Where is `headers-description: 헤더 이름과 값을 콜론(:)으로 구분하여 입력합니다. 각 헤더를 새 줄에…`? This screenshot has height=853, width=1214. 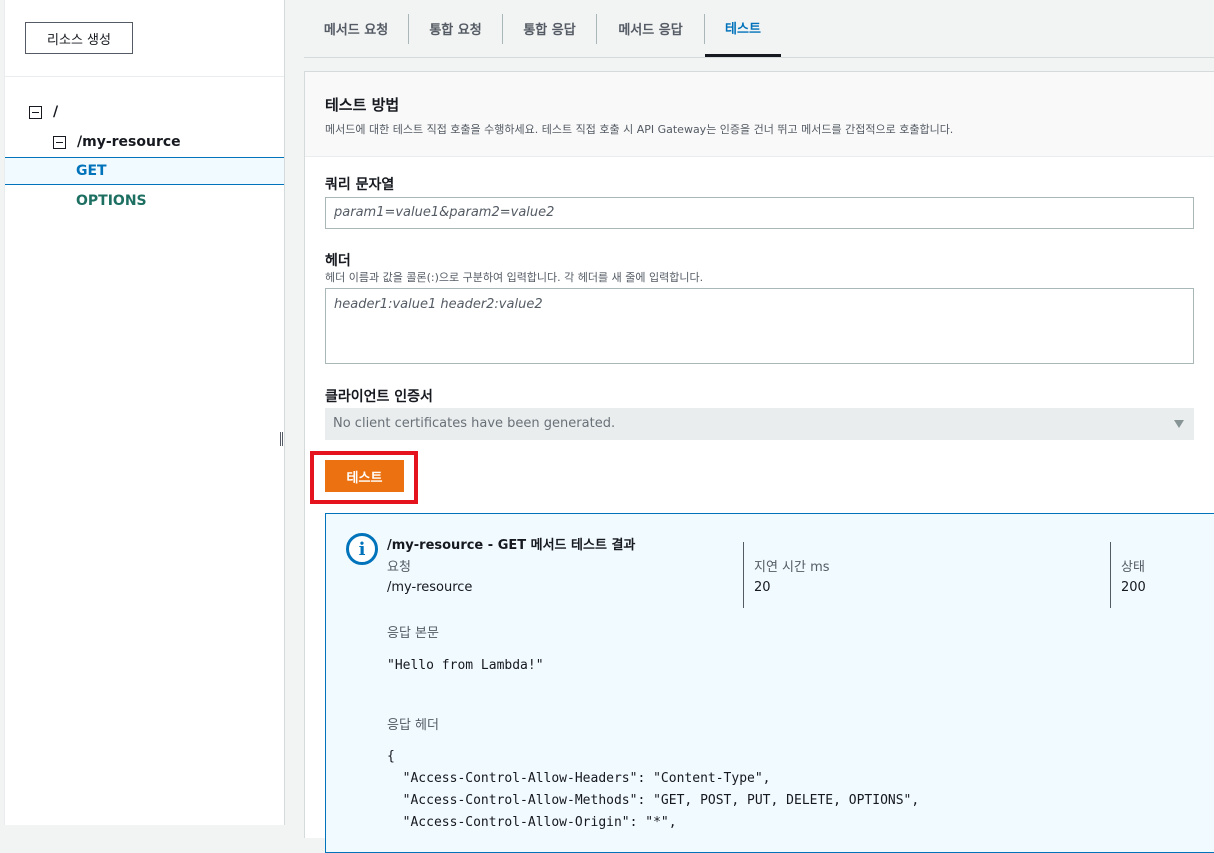 headers-description: 헤더 이름과 값을 콜론(:)으로 구분하여 입력합니다. 각 헤더를 새 줄에… is located at coordinates (514, 277).